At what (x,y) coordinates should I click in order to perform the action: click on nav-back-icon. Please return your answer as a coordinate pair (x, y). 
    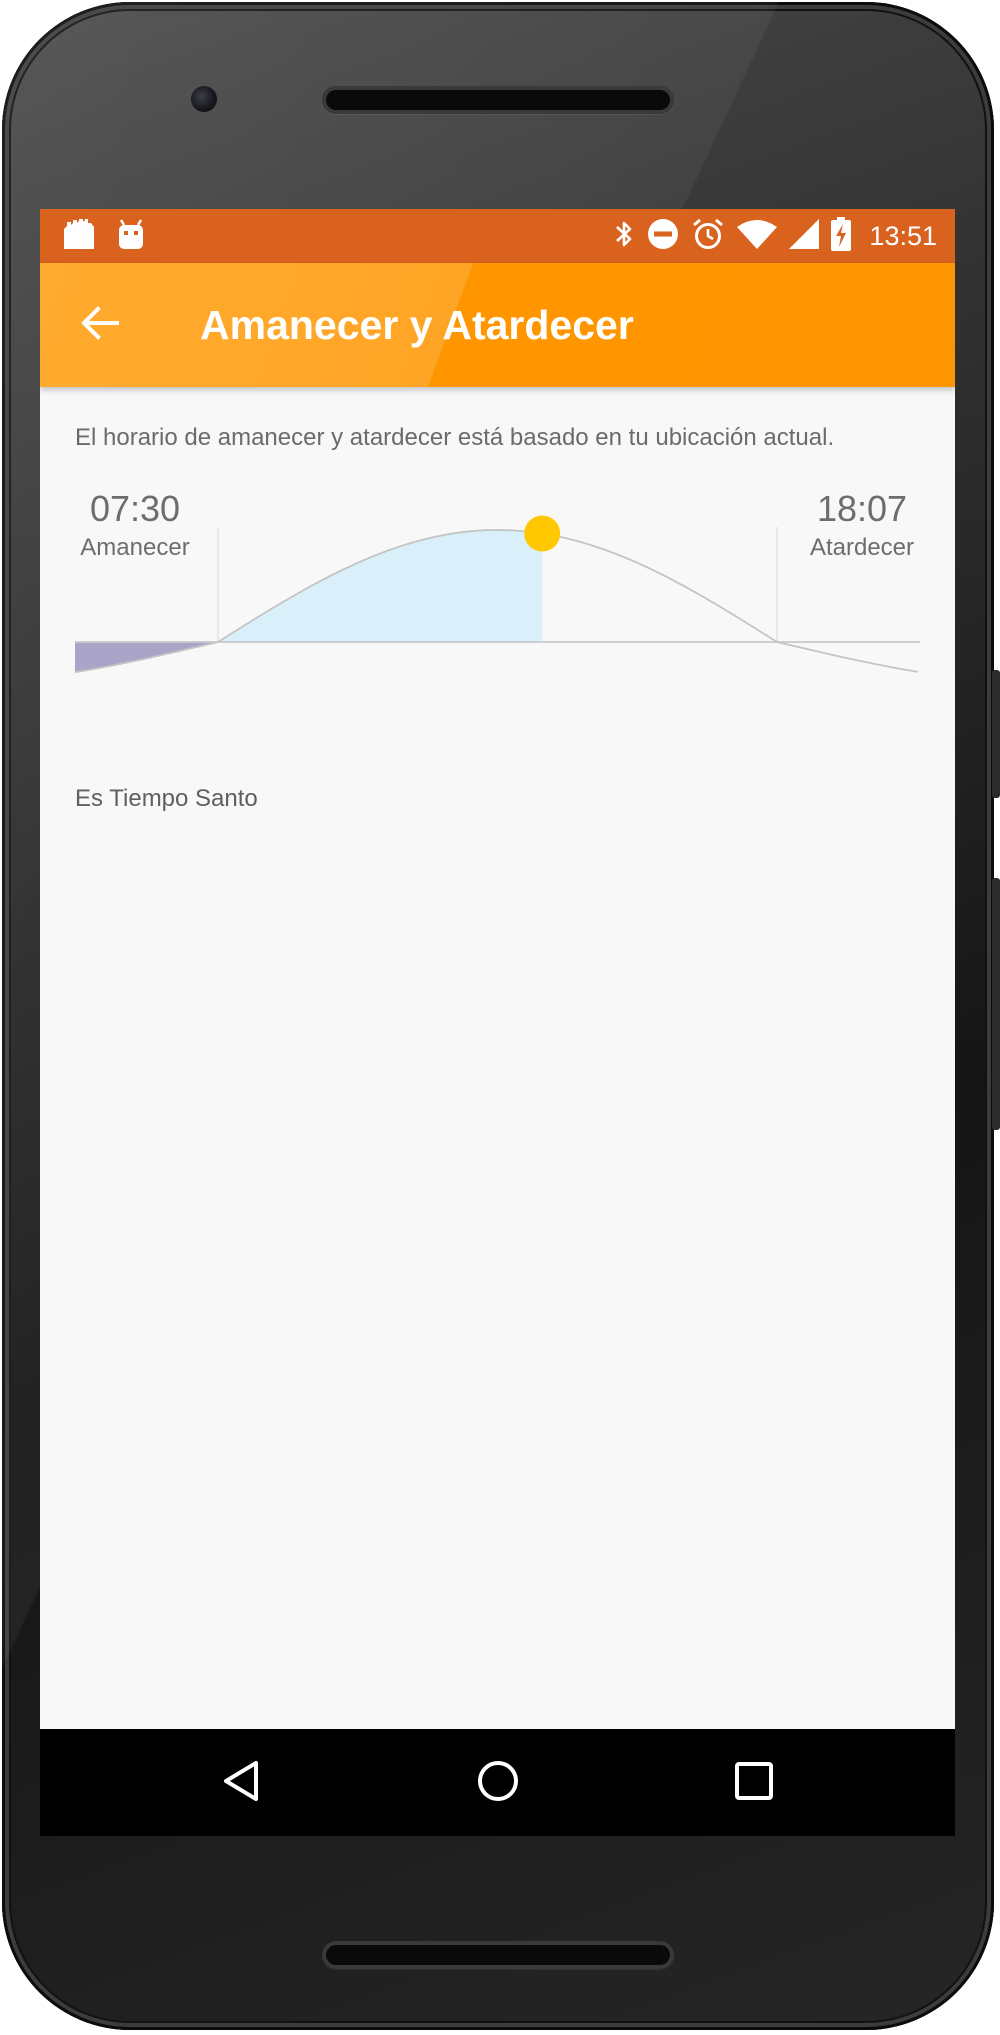
    Looking at the image, I should click on (242, 1783).